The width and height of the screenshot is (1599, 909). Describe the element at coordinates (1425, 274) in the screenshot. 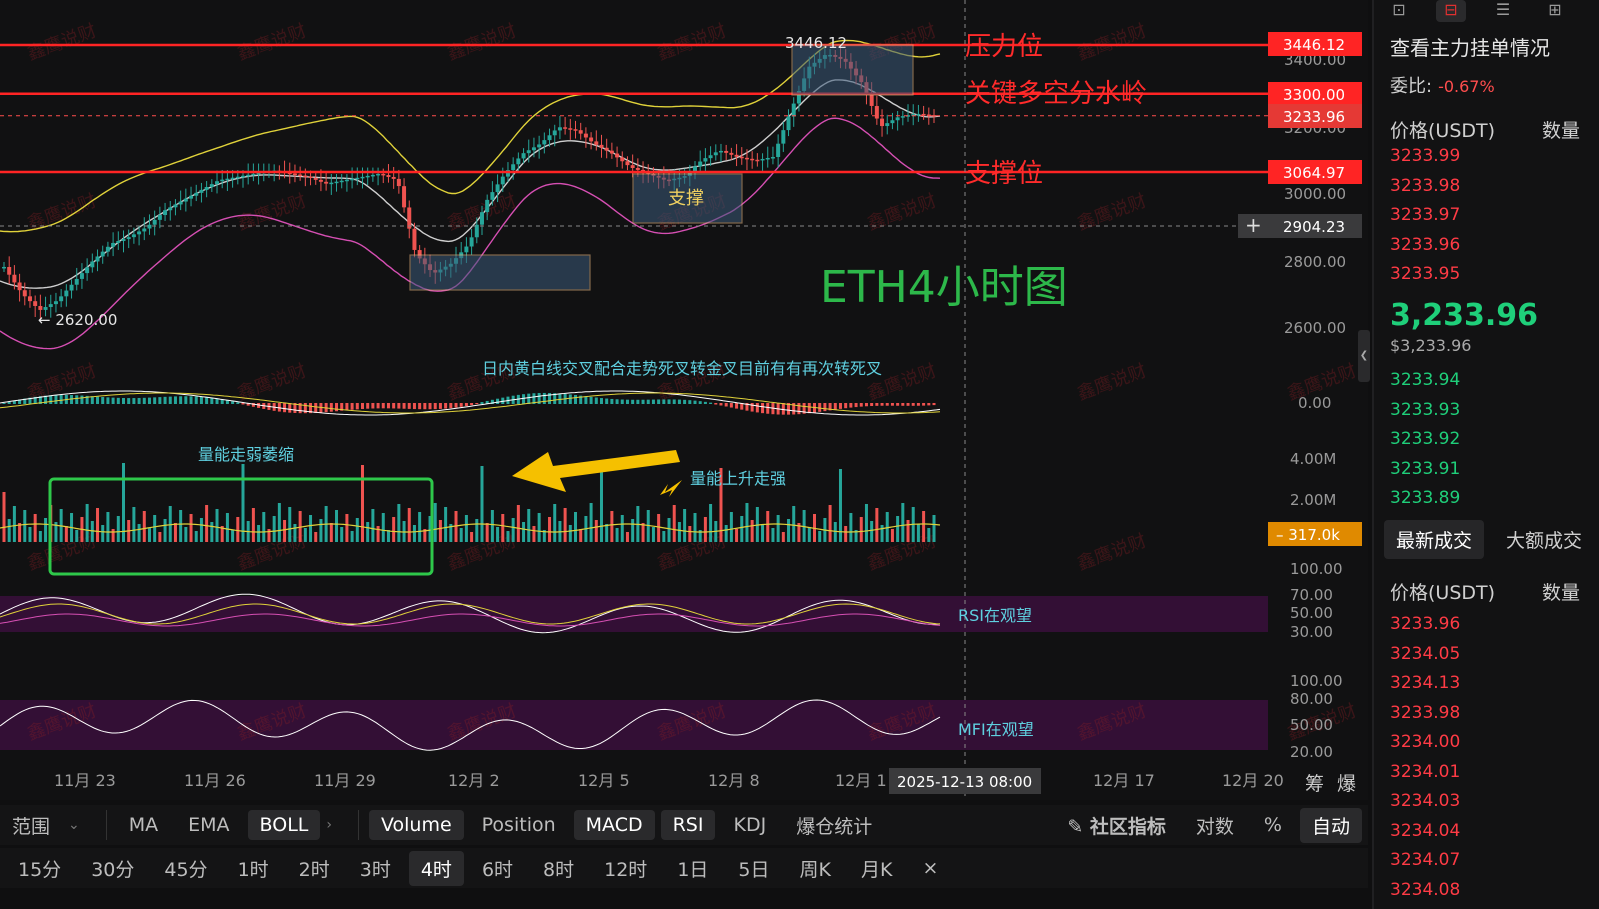

I see `ask-row: 3233.95` at that location.